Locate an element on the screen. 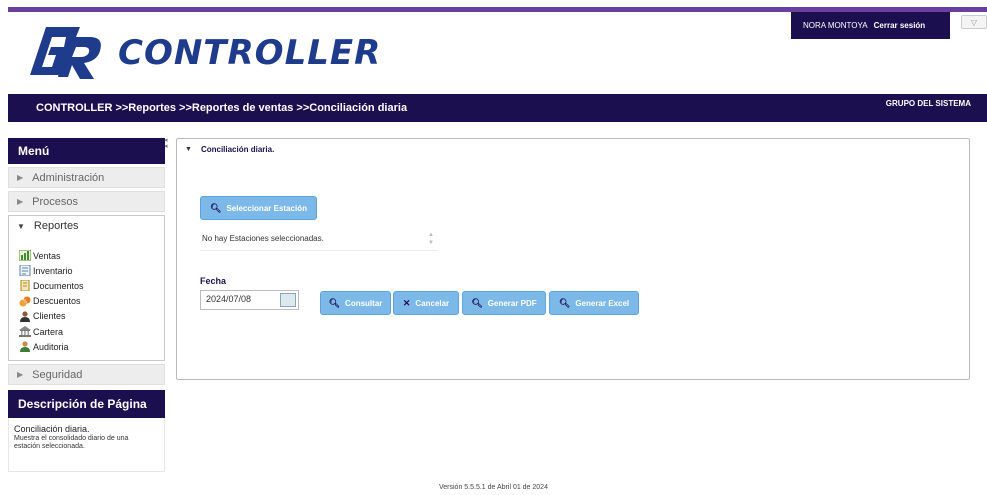 The width and height of the screenshot is (987, 495). submenu-item-label: Cartera is located at coordinates (48, 331).